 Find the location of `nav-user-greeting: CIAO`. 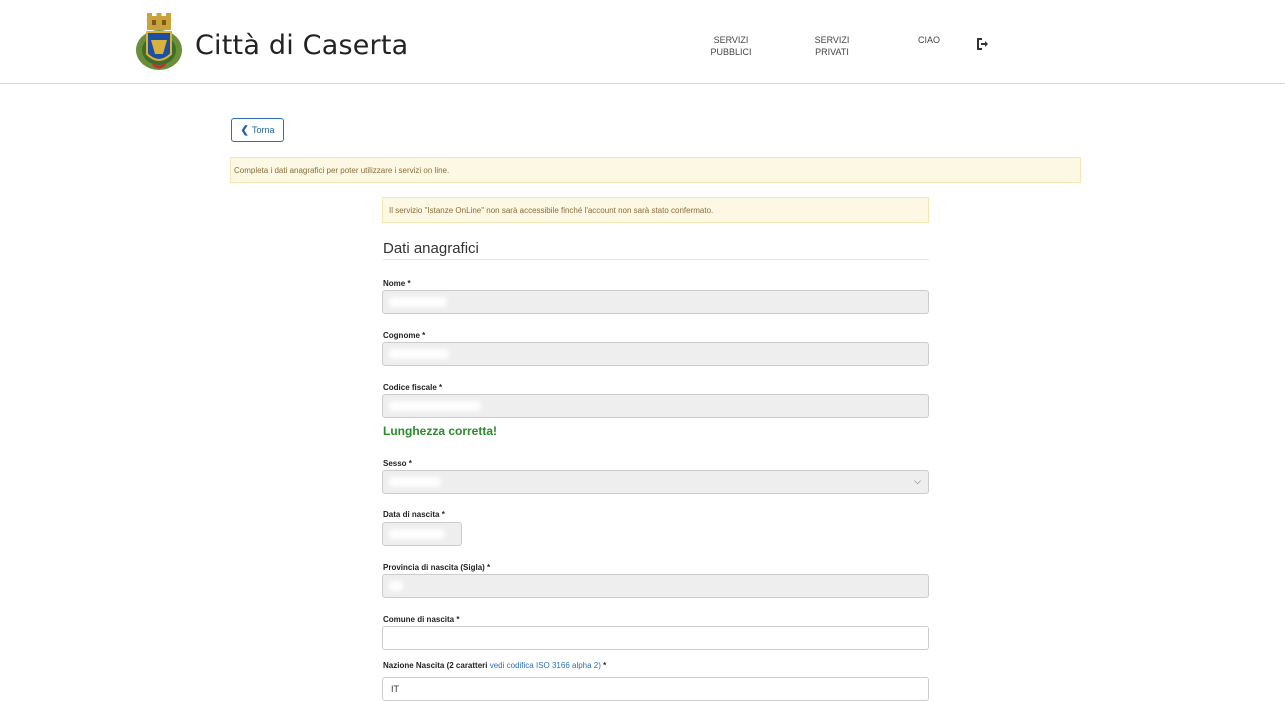

nav-user-greeting: CIAO is located at coordinates (929, 40).